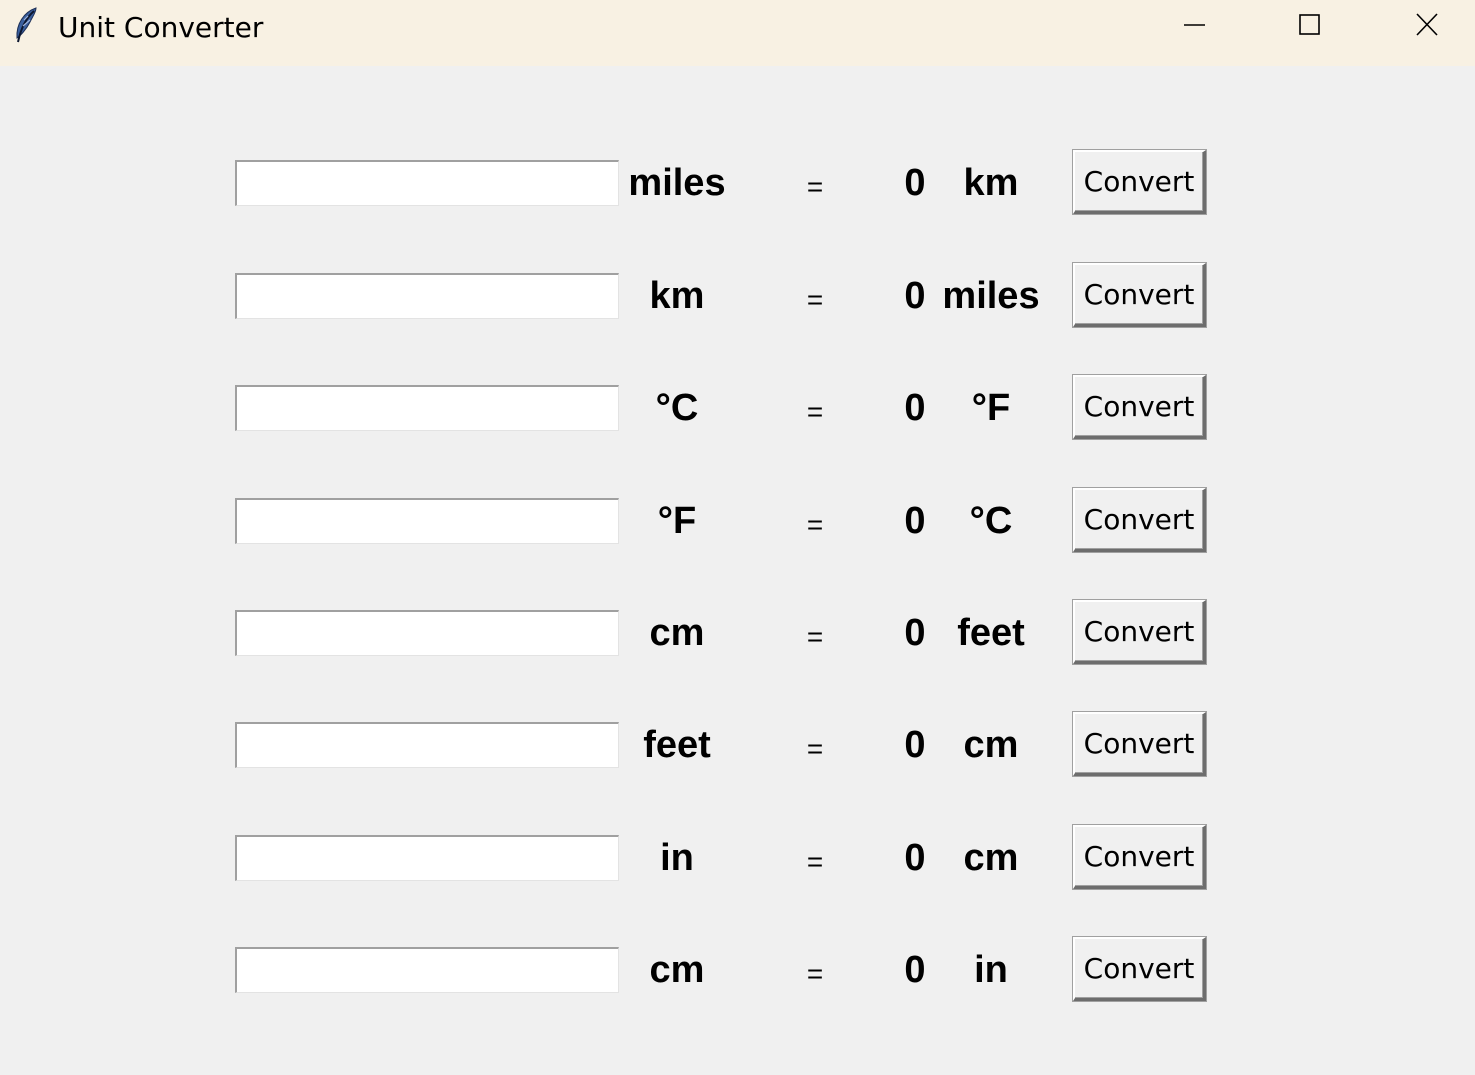  I want to click on close-button, so click(1423, 26).